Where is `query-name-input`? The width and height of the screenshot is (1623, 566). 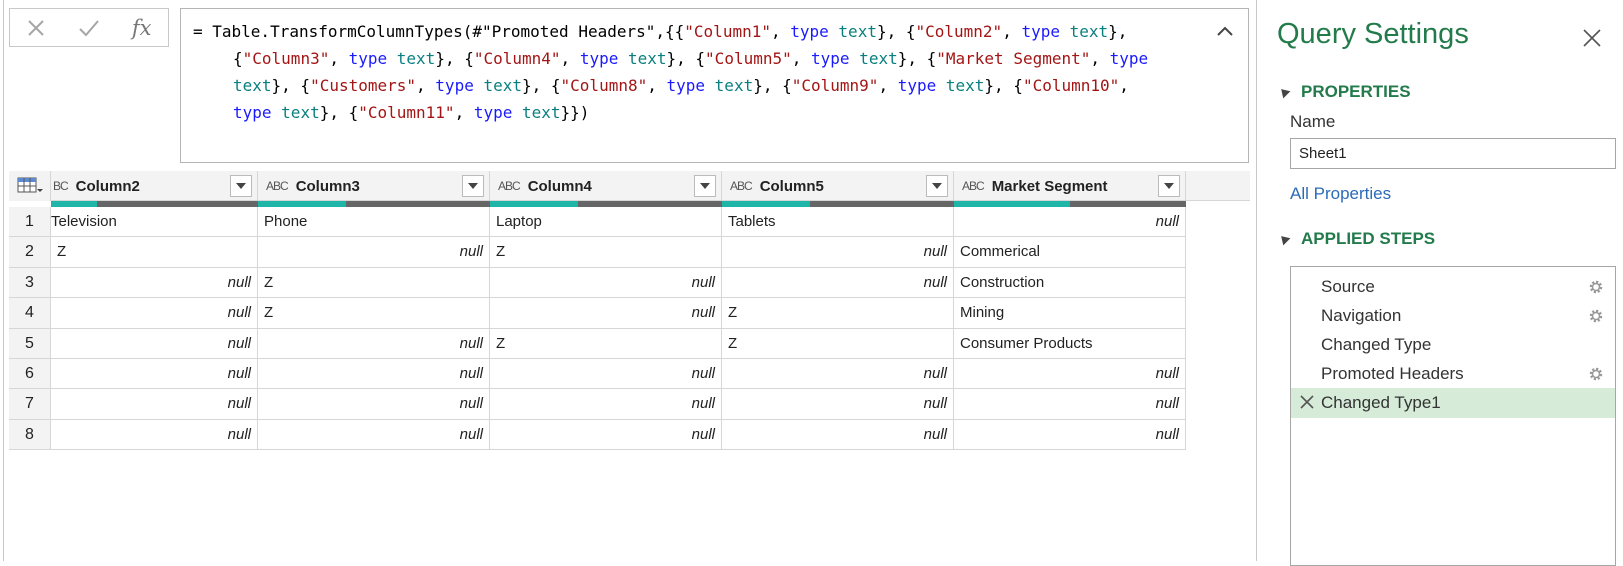
query-name-input is located at coordinates (1453, 153).